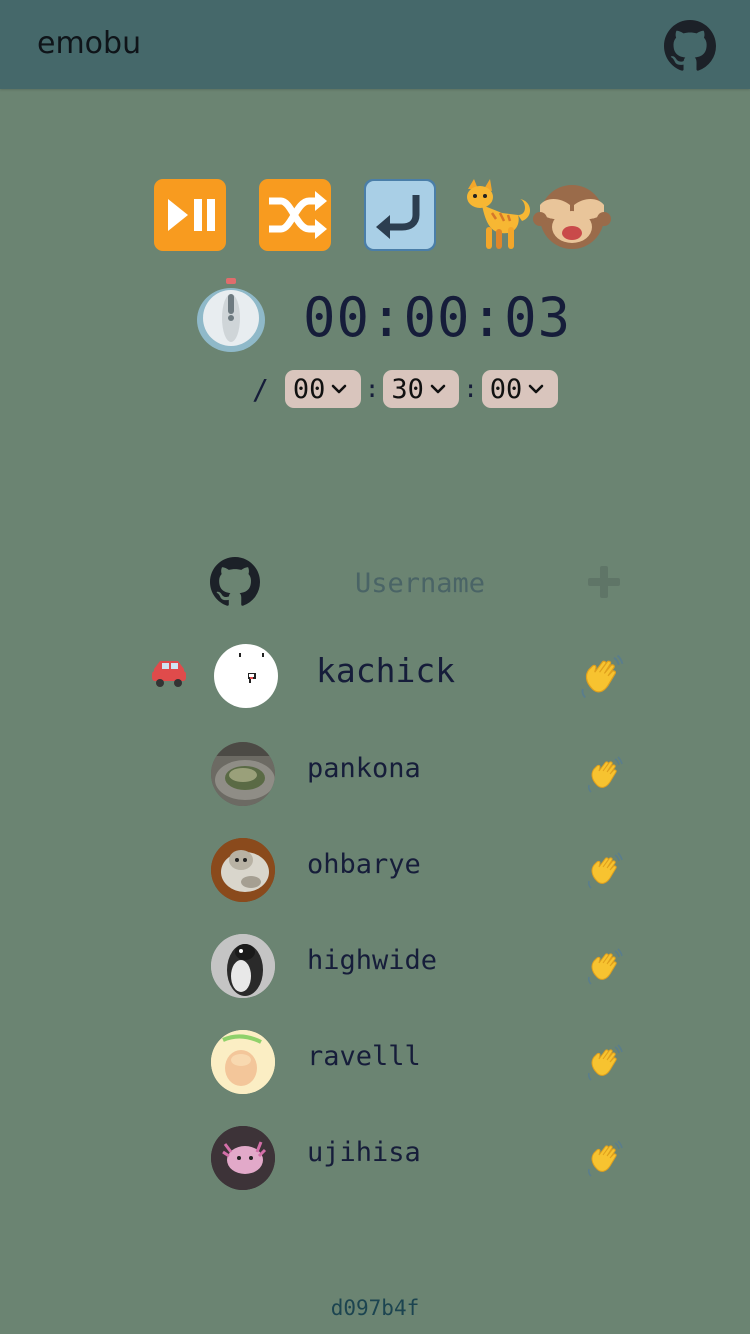 The height and width of the screenshot is (1334, 750). I want to click on avatar-ravelll, so click(243, 1062).